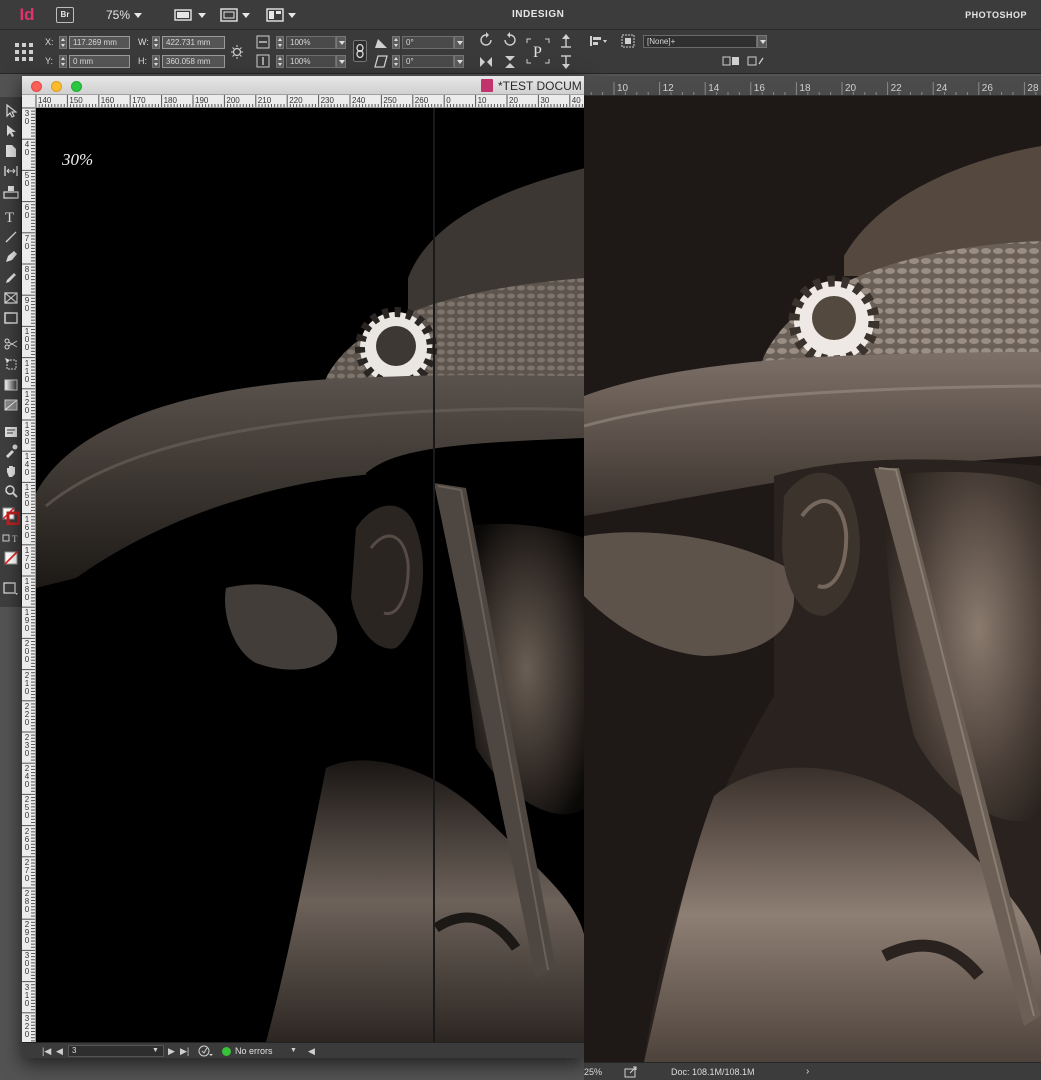 The width and height of the screenshot is (1041, 1080). What do you see at coordinates (116, 1051) in the screenshot?
I see `page-number-field: 3` at bounding box center [116, 1051].